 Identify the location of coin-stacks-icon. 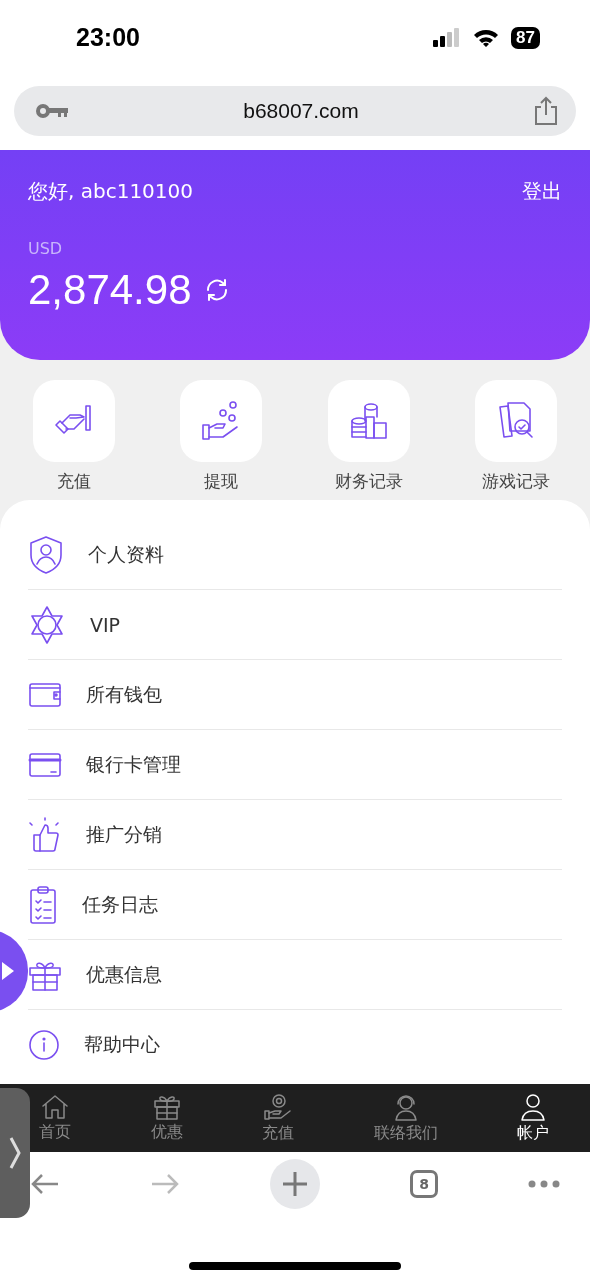
(368, 421).